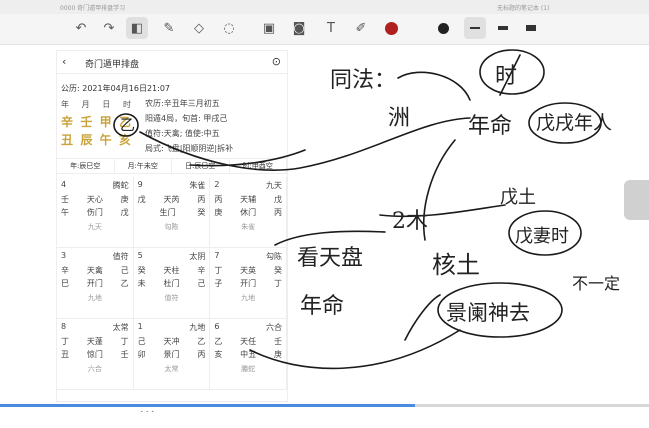  I want to click on eraser-icon: ◧, so click(137, 28).